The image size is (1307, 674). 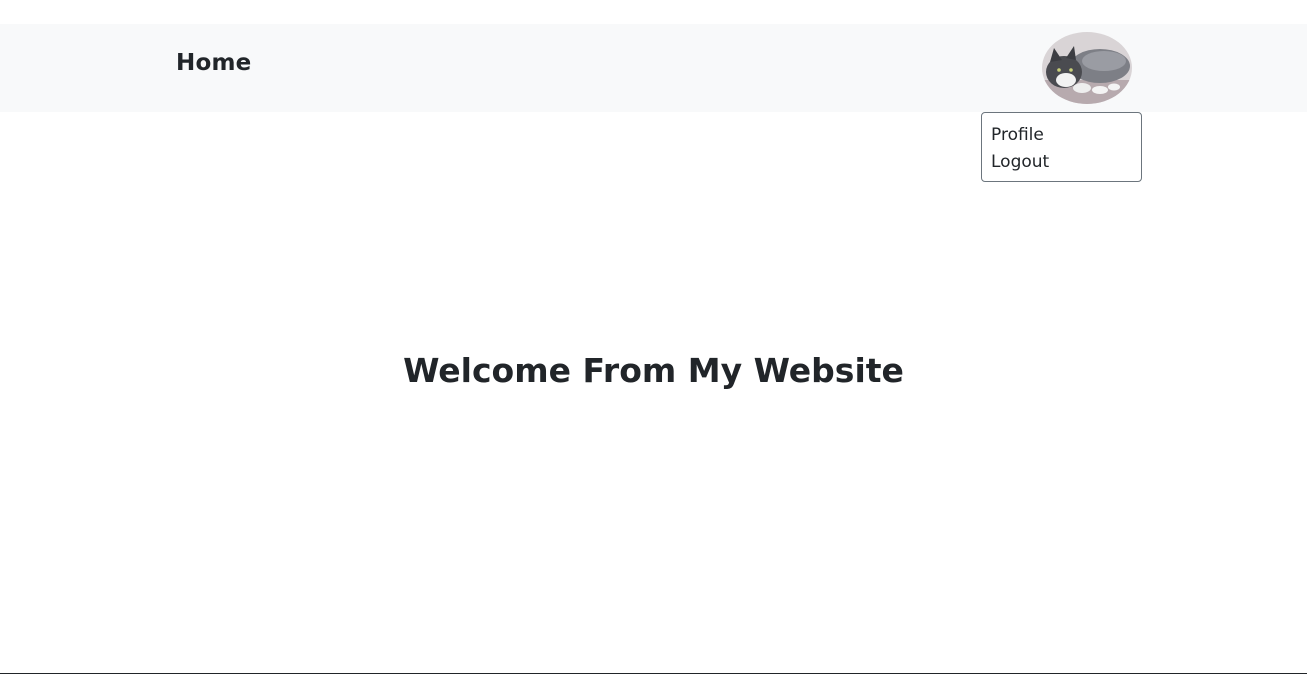 What do you see at coordinates (213, 63) in the screenshot?
I see `home-link: Home` at bounding box center [213, 63].